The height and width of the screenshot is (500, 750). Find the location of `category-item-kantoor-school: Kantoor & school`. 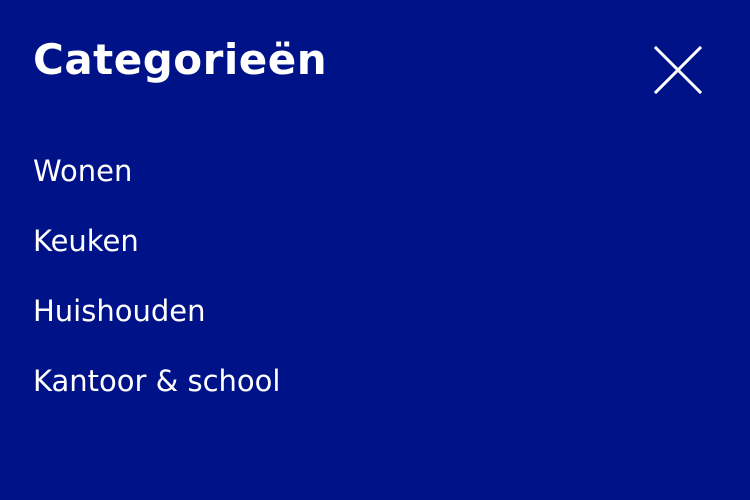

category-item-kantoor-school: Kantoor & school is located at coordinates (156, 381).